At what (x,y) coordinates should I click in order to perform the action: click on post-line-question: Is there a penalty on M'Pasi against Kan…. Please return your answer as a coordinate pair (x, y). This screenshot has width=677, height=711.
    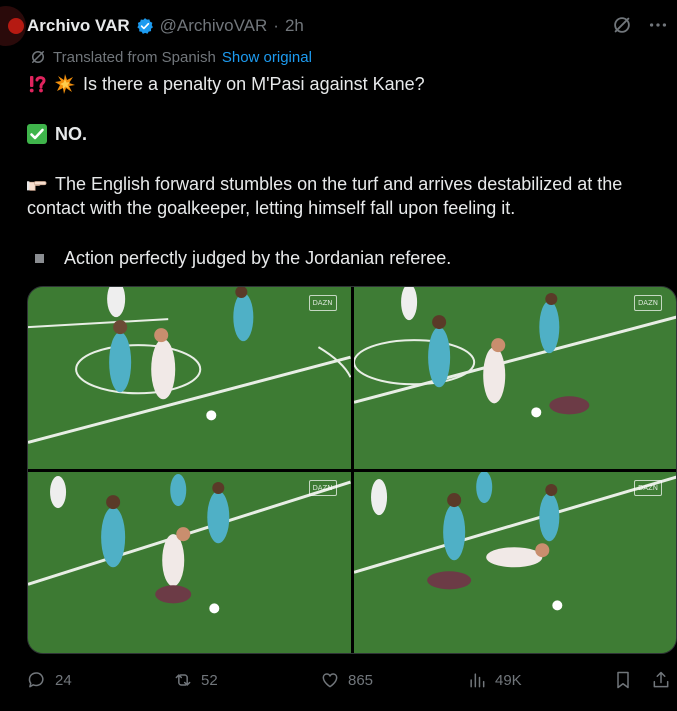
    Looking at the image, I should click on (254, 84).